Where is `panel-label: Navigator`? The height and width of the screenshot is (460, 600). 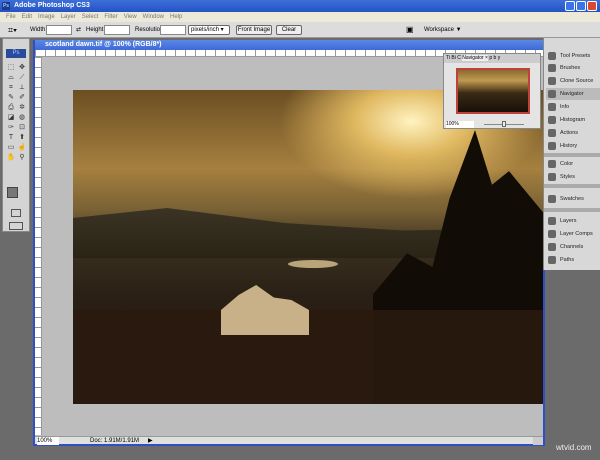 panel-label: Navigator is located at coordinates (572, 94).